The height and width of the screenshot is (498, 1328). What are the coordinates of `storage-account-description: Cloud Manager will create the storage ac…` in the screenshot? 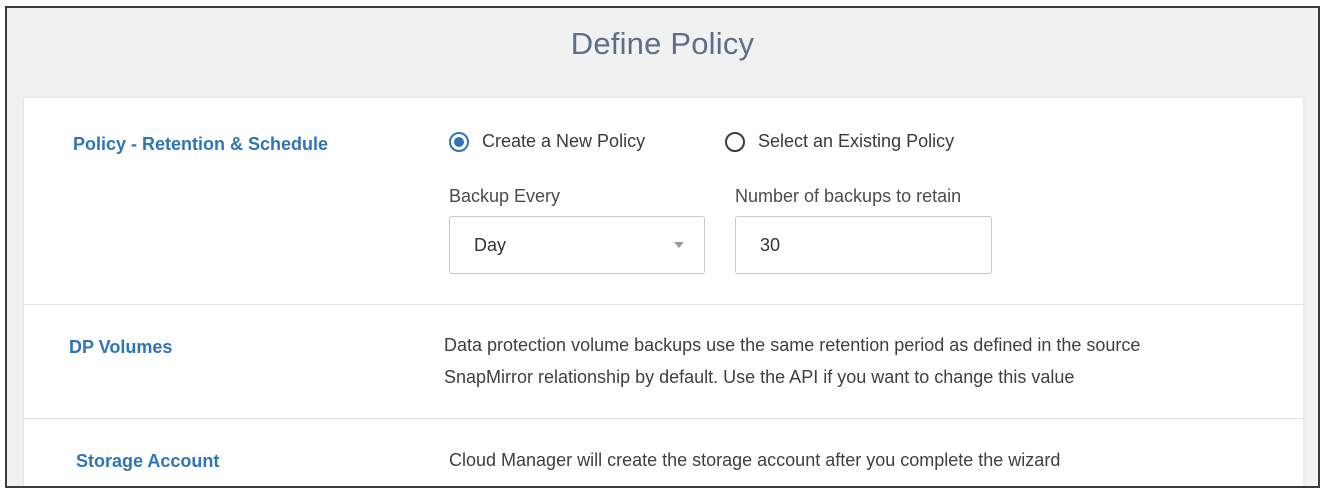 It's located at (755, 460).